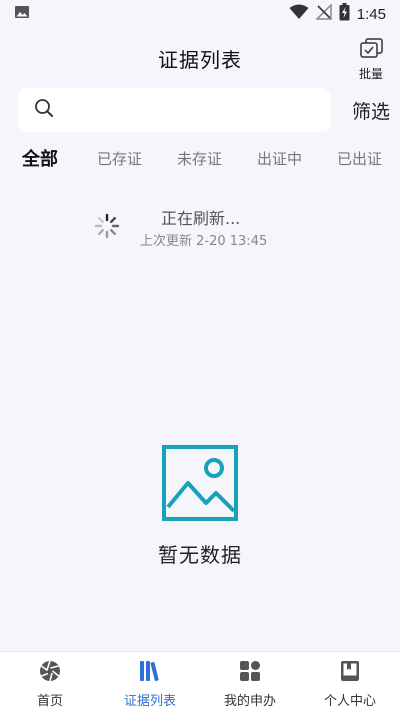 This screenshot has height=711, width=400. Describe the element at coordinates (107, 228) in the screenshot. I see `loading-spinner-icon` at that location.